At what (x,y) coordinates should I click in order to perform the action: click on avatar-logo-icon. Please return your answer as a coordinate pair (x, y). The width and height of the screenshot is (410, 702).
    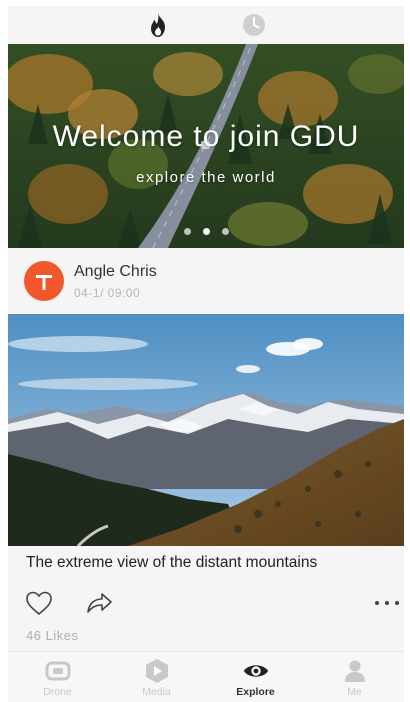
    Looking at the image, I should click on (44, 282).